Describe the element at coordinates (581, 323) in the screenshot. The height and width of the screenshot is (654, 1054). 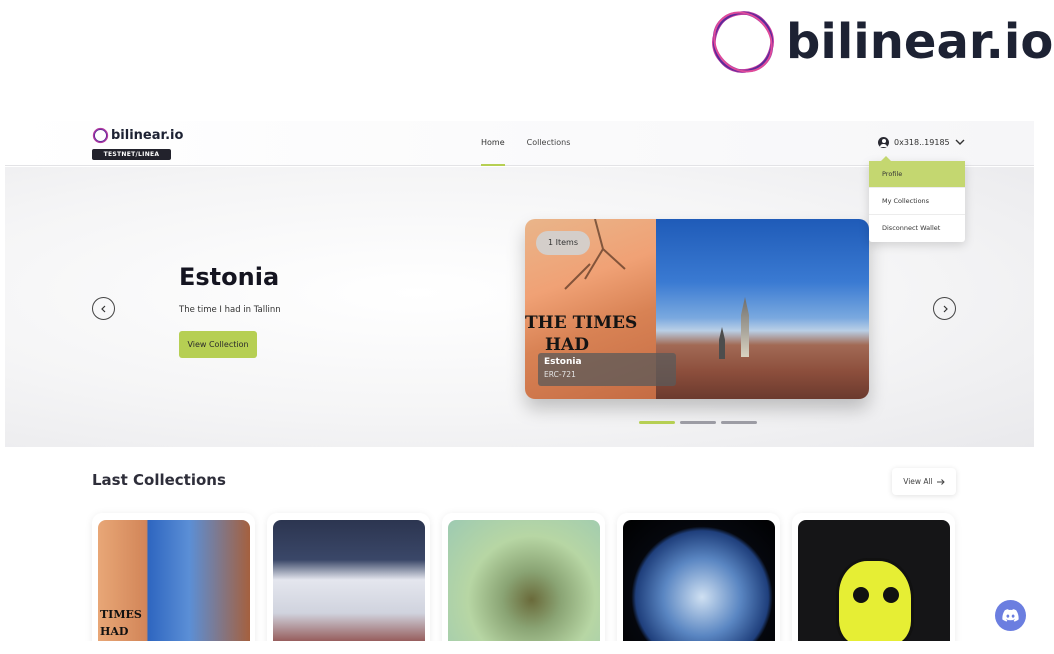
I see `graffiti-text-1: THE TIMES` at that location.